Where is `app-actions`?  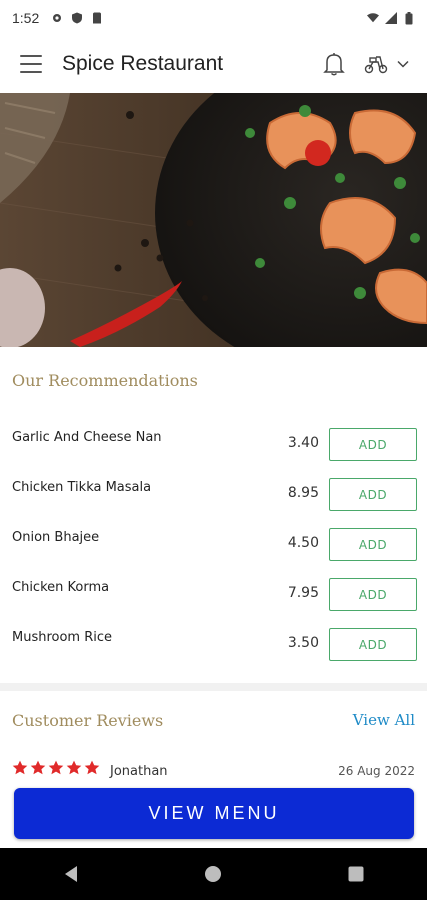 app-actions is located at coordinates (366, 64).